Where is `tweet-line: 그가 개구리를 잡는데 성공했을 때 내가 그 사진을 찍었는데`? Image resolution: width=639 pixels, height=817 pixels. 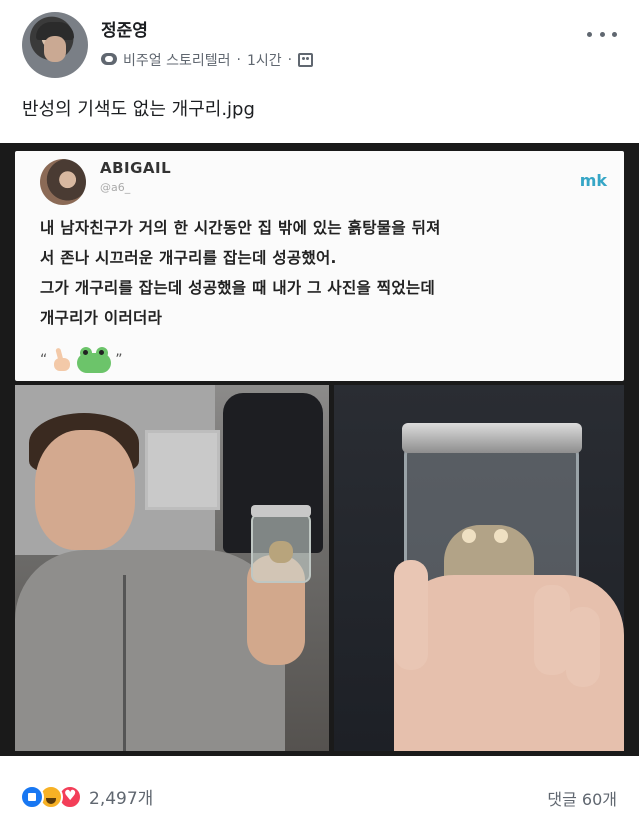
tweet-line: 그가 개구리를 잡는데 성공했을 때 내가 그 사진을 찍었는데 is located at coordinates (238, 288).